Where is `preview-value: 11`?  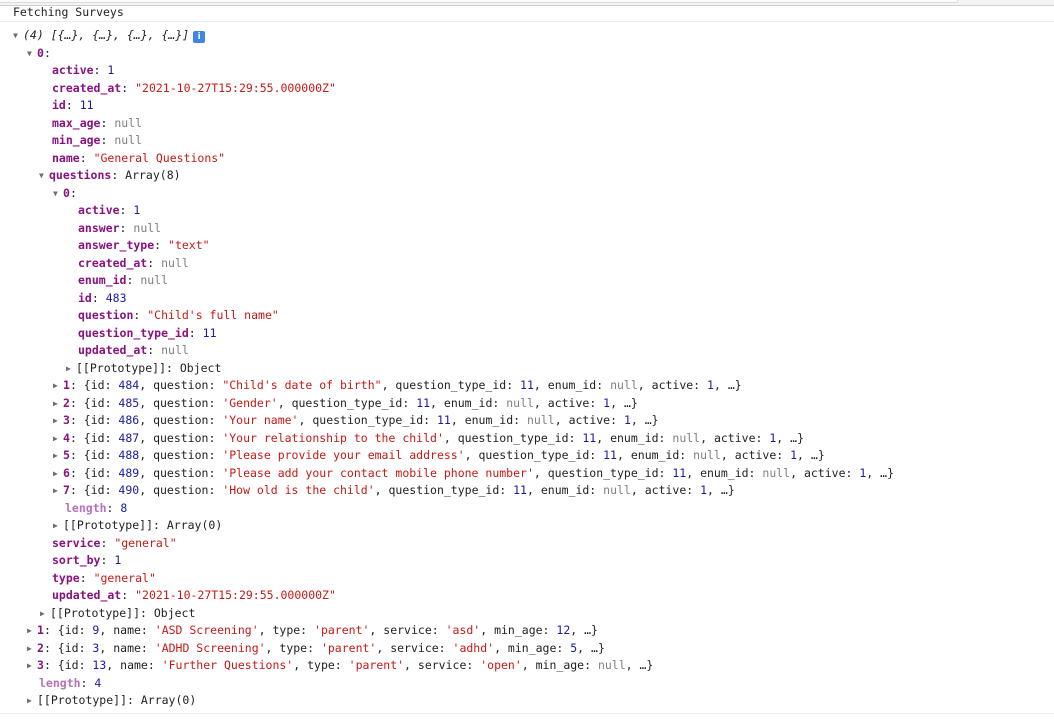 preview-value: 11 is located at coordinates (589, 437).